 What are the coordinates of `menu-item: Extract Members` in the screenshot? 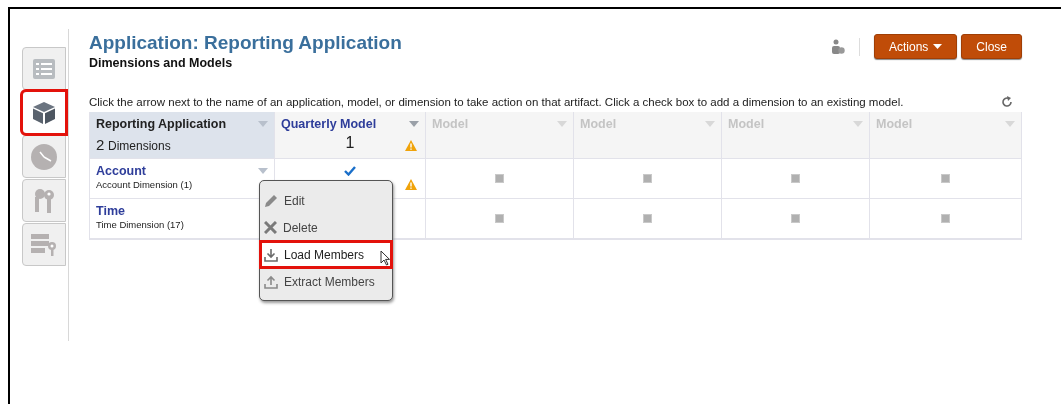 It's located at (326, 281).